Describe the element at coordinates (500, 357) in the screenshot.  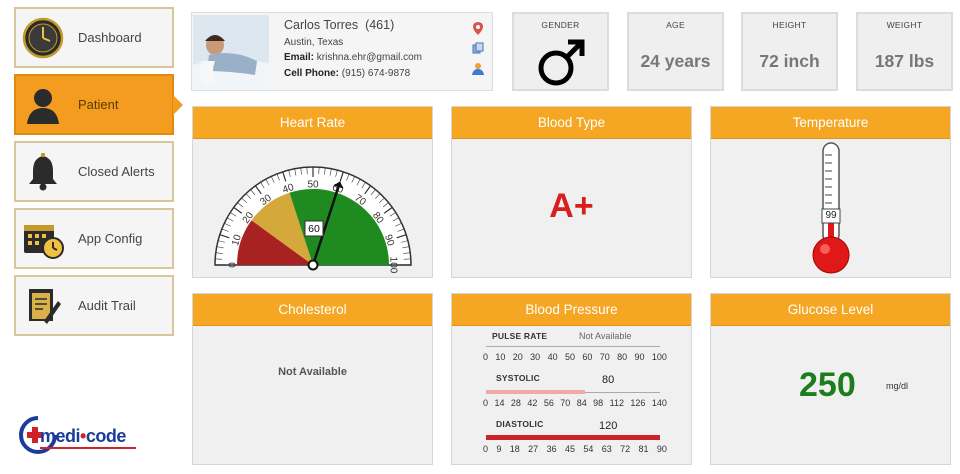
I see `scale-tick-label: 10` at that location.